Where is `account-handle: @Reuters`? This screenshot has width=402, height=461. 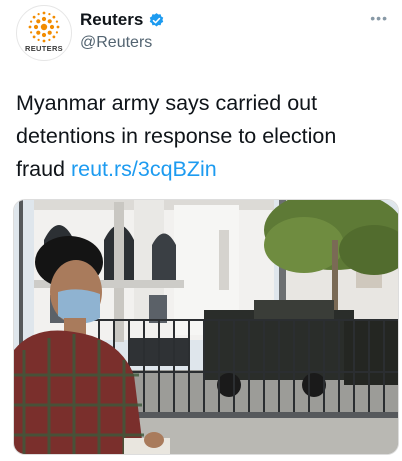
account-handle: @Reuters is located at coordinates (116, 43).